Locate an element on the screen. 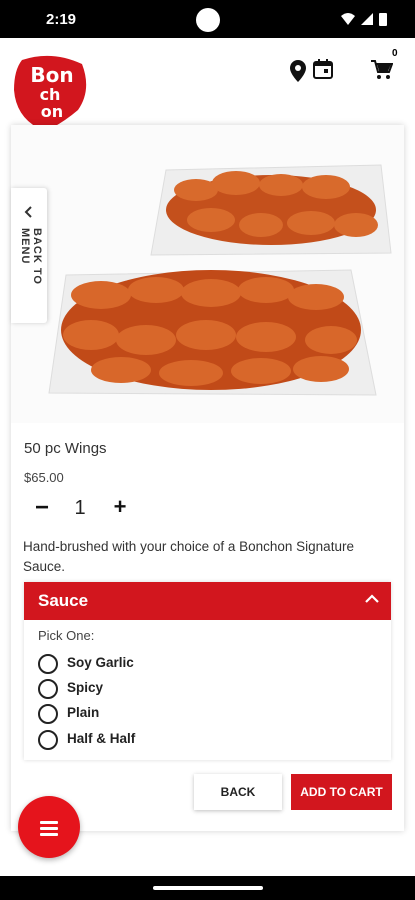 The image size is (415, 900). cart-count-badge: 0 is located at coordinates (395, 53).